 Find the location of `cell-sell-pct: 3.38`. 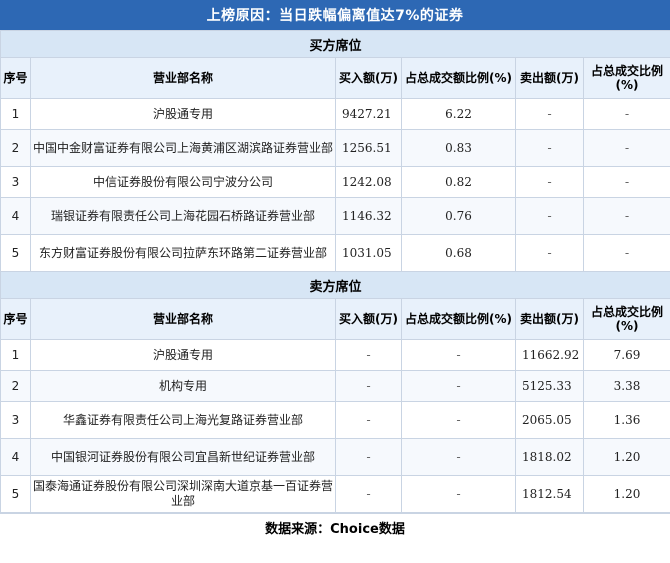

cell-sell-pct: 3.38 is located at coordinates (626, 386).